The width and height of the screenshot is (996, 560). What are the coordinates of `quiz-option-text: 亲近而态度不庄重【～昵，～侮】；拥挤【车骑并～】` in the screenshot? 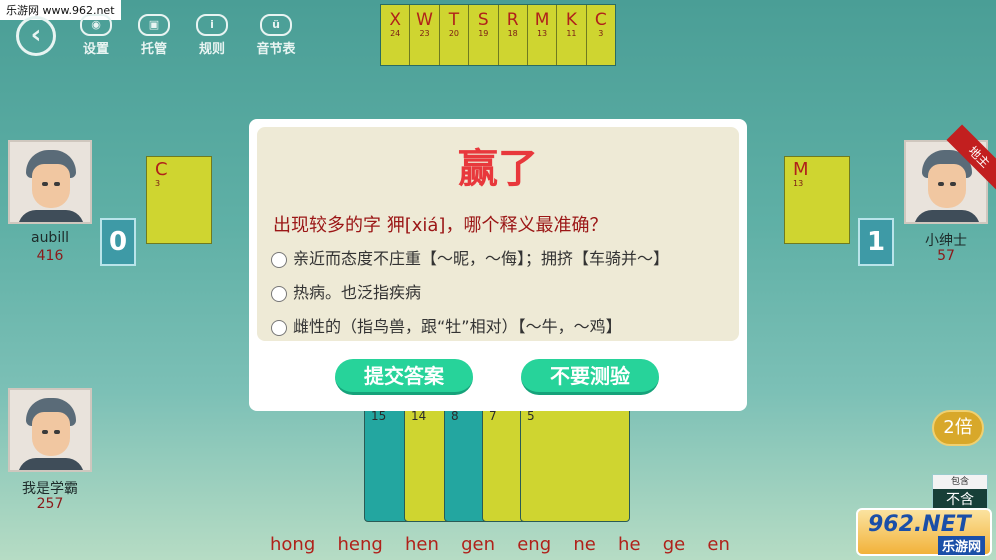 It's located at (481, 258).